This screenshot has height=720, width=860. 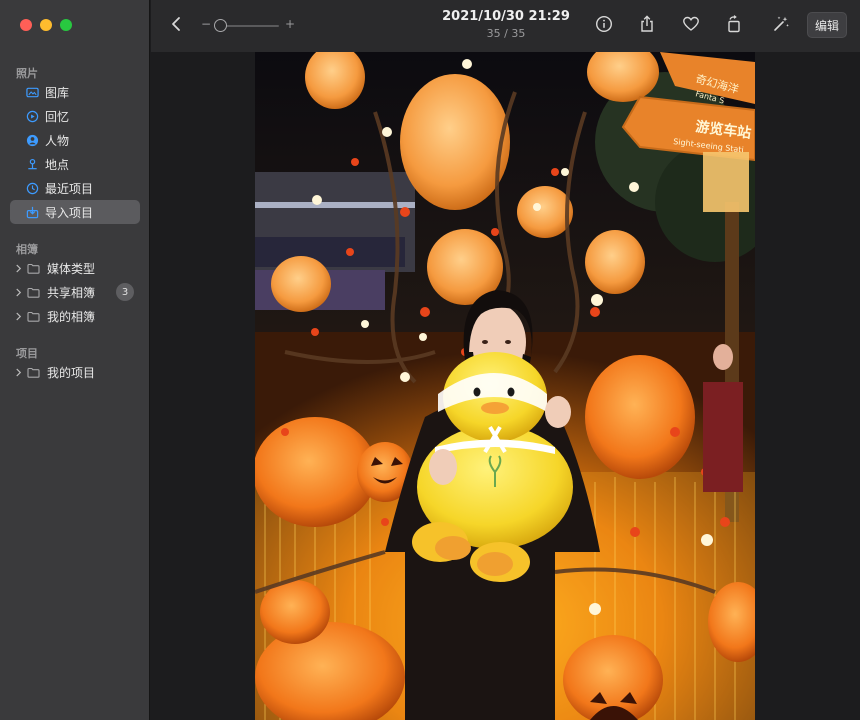 I want to click on sidebar-item-people: 人物, so click(x=75, y=140).